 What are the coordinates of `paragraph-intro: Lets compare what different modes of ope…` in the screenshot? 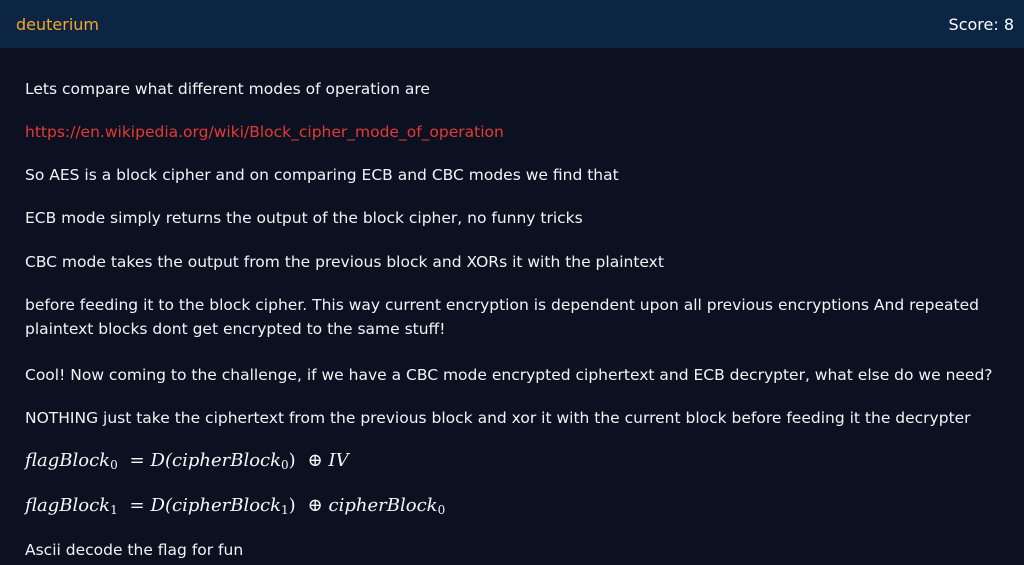 It's located at (227, 89).